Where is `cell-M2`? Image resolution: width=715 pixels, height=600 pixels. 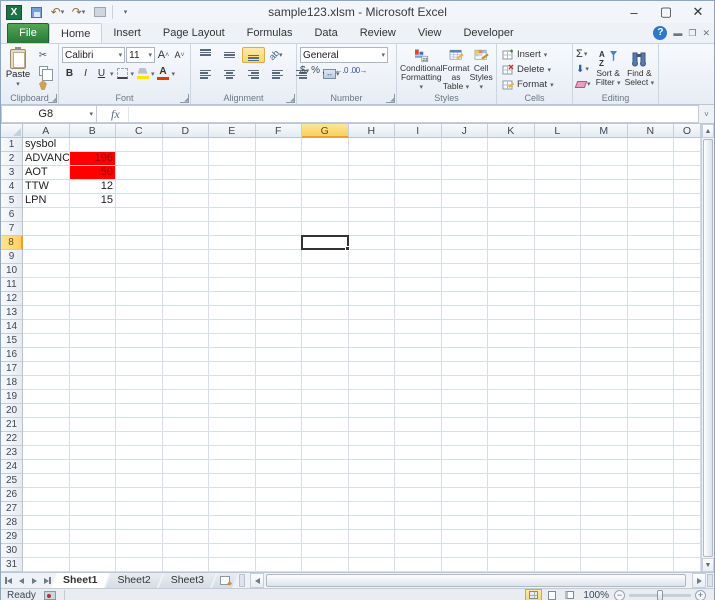 cell-M2 is located at coordinates (604, 159).